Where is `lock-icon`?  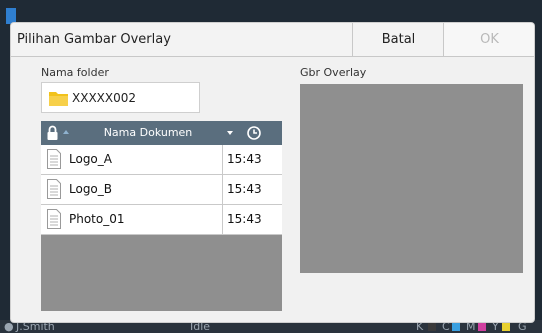
lock-icon is located at coordinates (52, 133).